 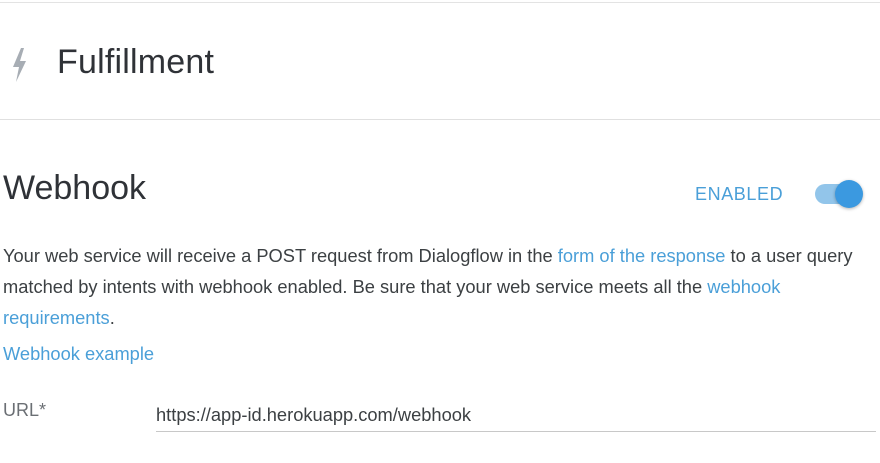 What do you see at coordinates (440, 119) in the screenshot?
I see `header-divider` at bounding box center [440, 119].